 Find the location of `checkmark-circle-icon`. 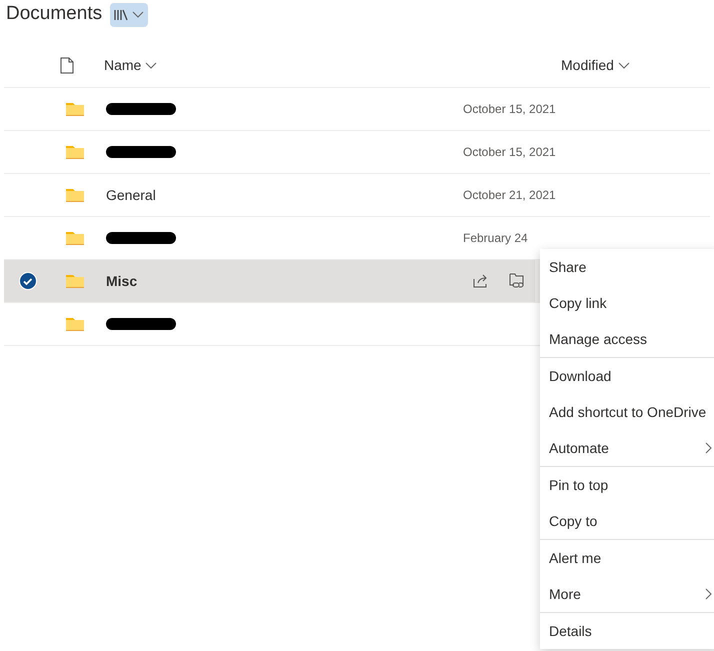

checkmark-circle-icon is located at coordinates (28, 281).